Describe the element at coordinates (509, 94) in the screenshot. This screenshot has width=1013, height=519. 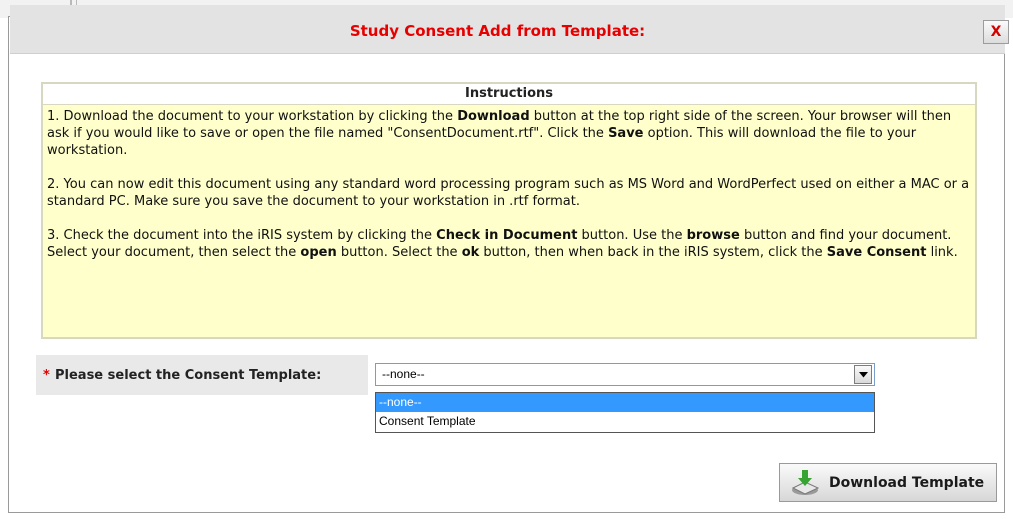
I see `instructions-header: Instructions` at that location.